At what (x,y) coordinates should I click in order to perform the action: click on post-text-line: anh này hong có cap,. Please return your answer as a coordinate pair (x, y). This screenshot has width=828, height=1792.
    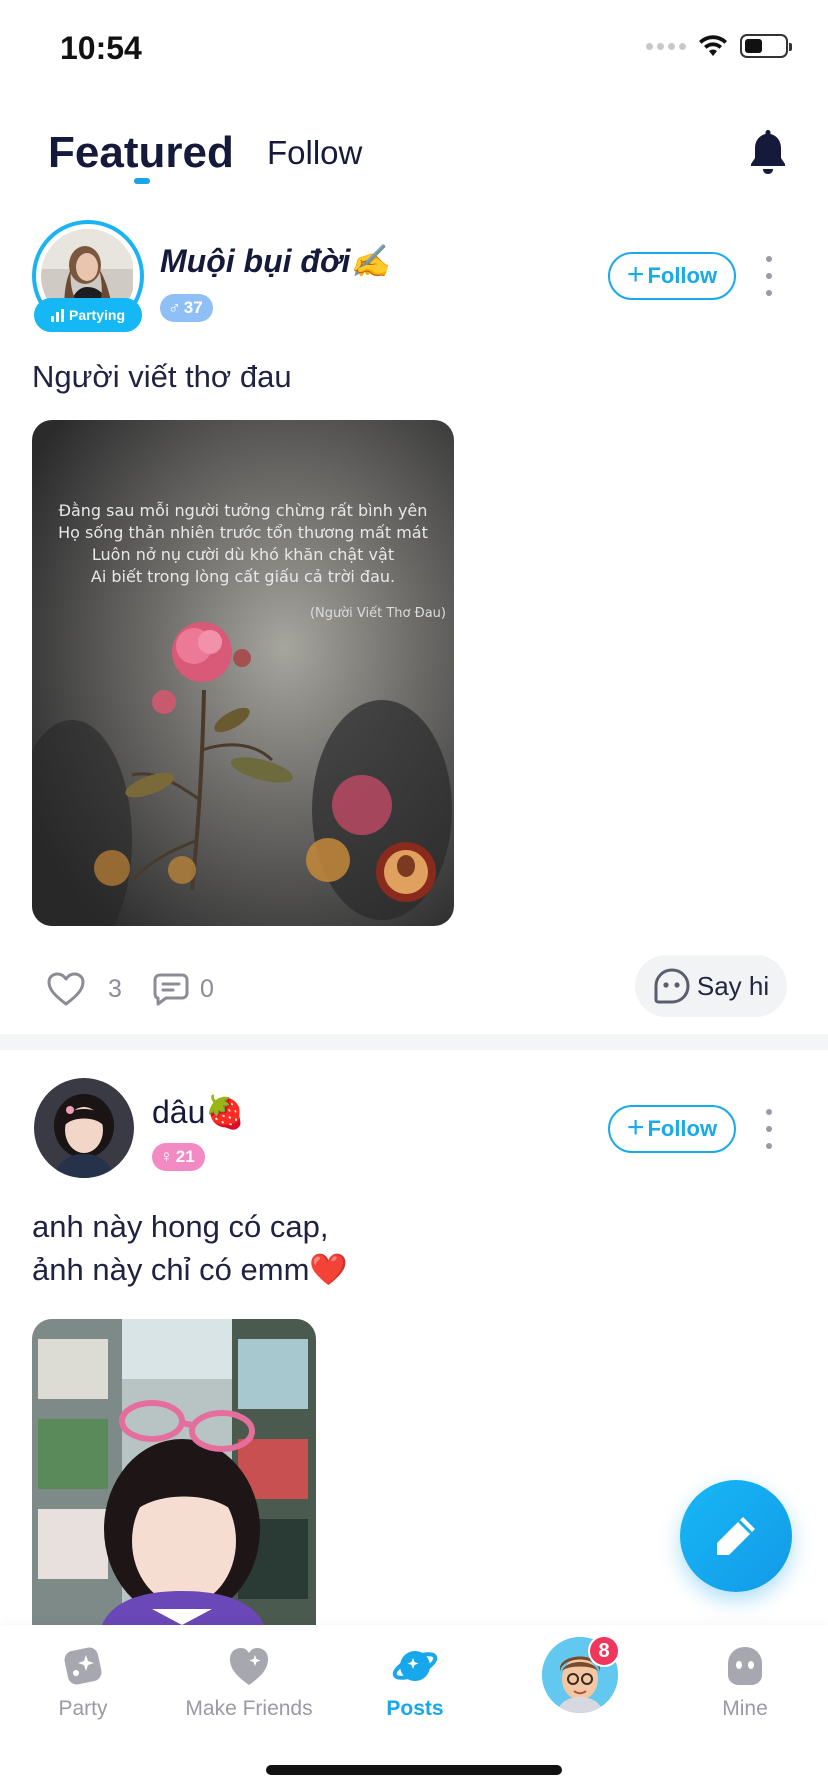
    Looking at the image, I should click on (180, 1226).